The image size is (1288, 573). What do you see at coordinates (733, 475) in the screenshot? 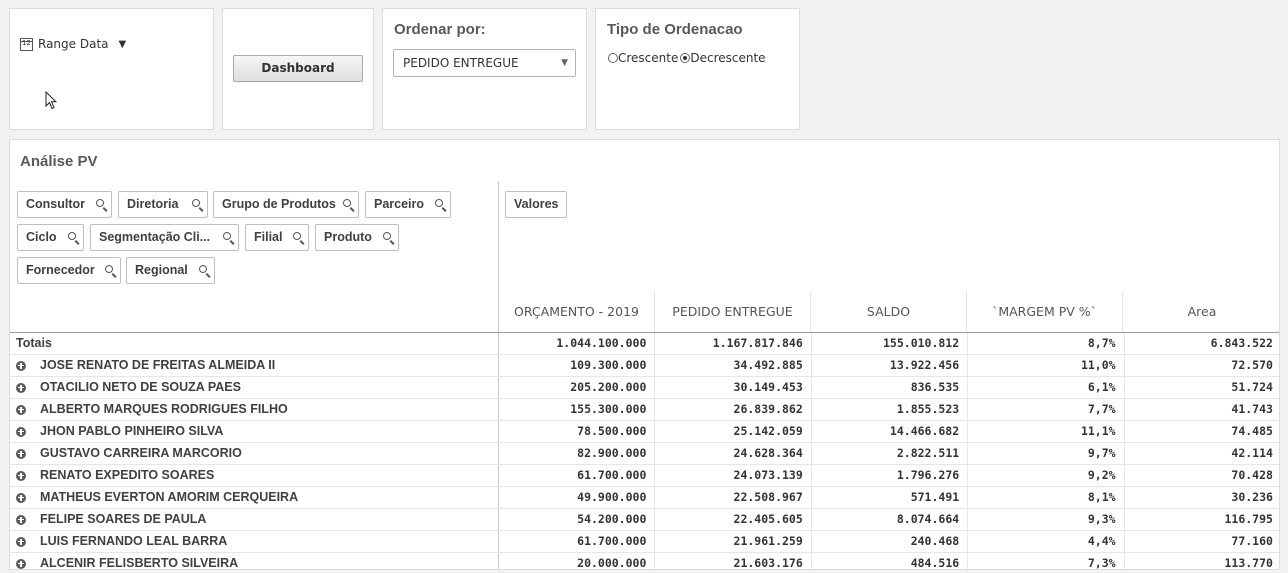
I see `value-cell: 24.073.139` at bounding box center [733, 475].